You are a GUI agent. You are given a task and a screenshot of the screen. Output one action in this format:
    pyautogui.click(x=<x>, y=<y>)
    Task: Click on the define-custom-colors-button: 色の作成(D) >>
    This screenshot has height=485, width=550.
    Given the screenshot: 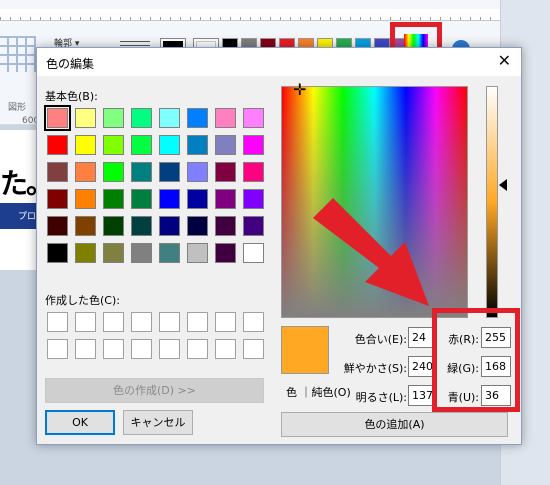 What is the action you would take?
    pyautogui.click(x=154, y=390)
    